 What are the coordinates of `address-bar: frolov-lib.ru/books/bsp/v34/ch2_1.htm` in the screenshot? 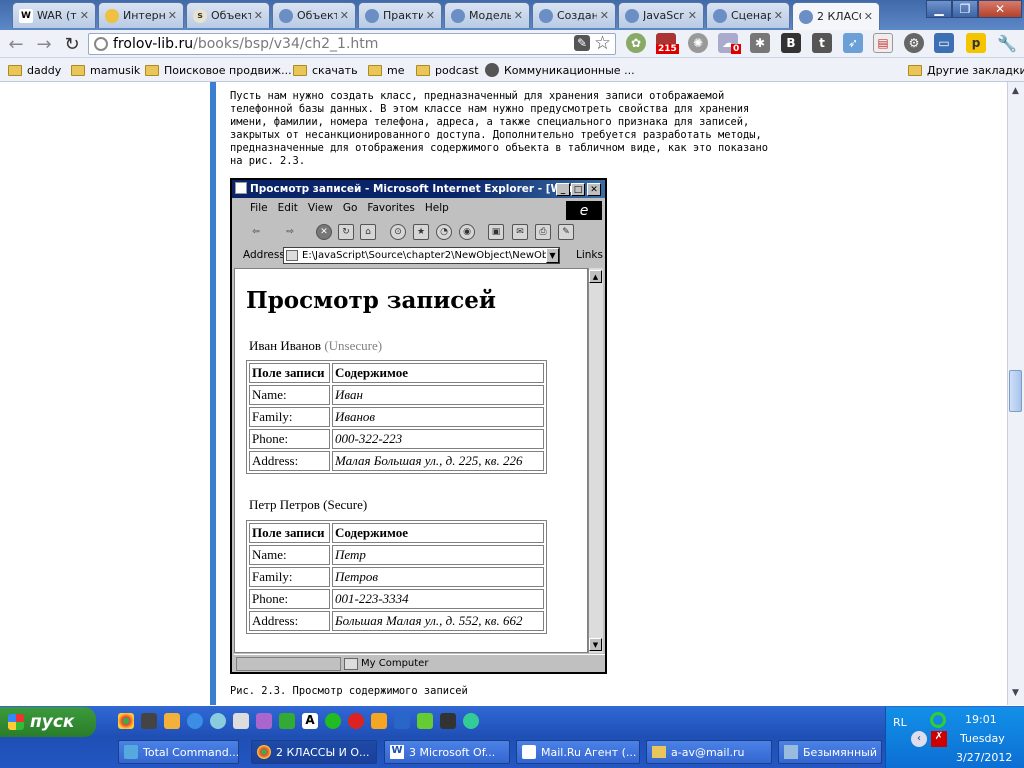 It's located at (352, 44).